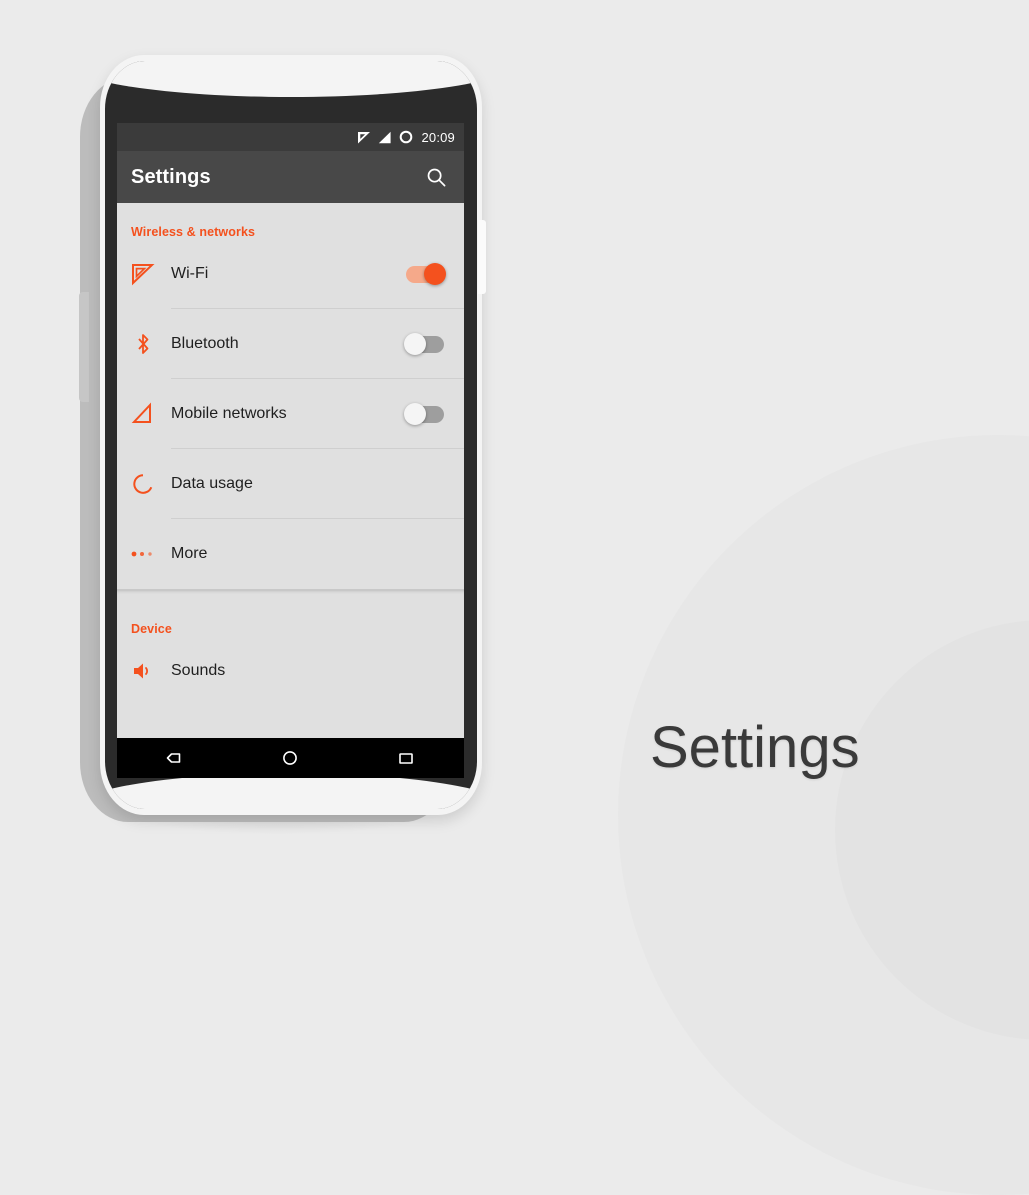 This screenshot has height=1195, width=1029. What do you see at coordinates (193, 232) in the screenshot?
I see `section-header-wireless: Wireless & networks` at bounding box center [193, 232].